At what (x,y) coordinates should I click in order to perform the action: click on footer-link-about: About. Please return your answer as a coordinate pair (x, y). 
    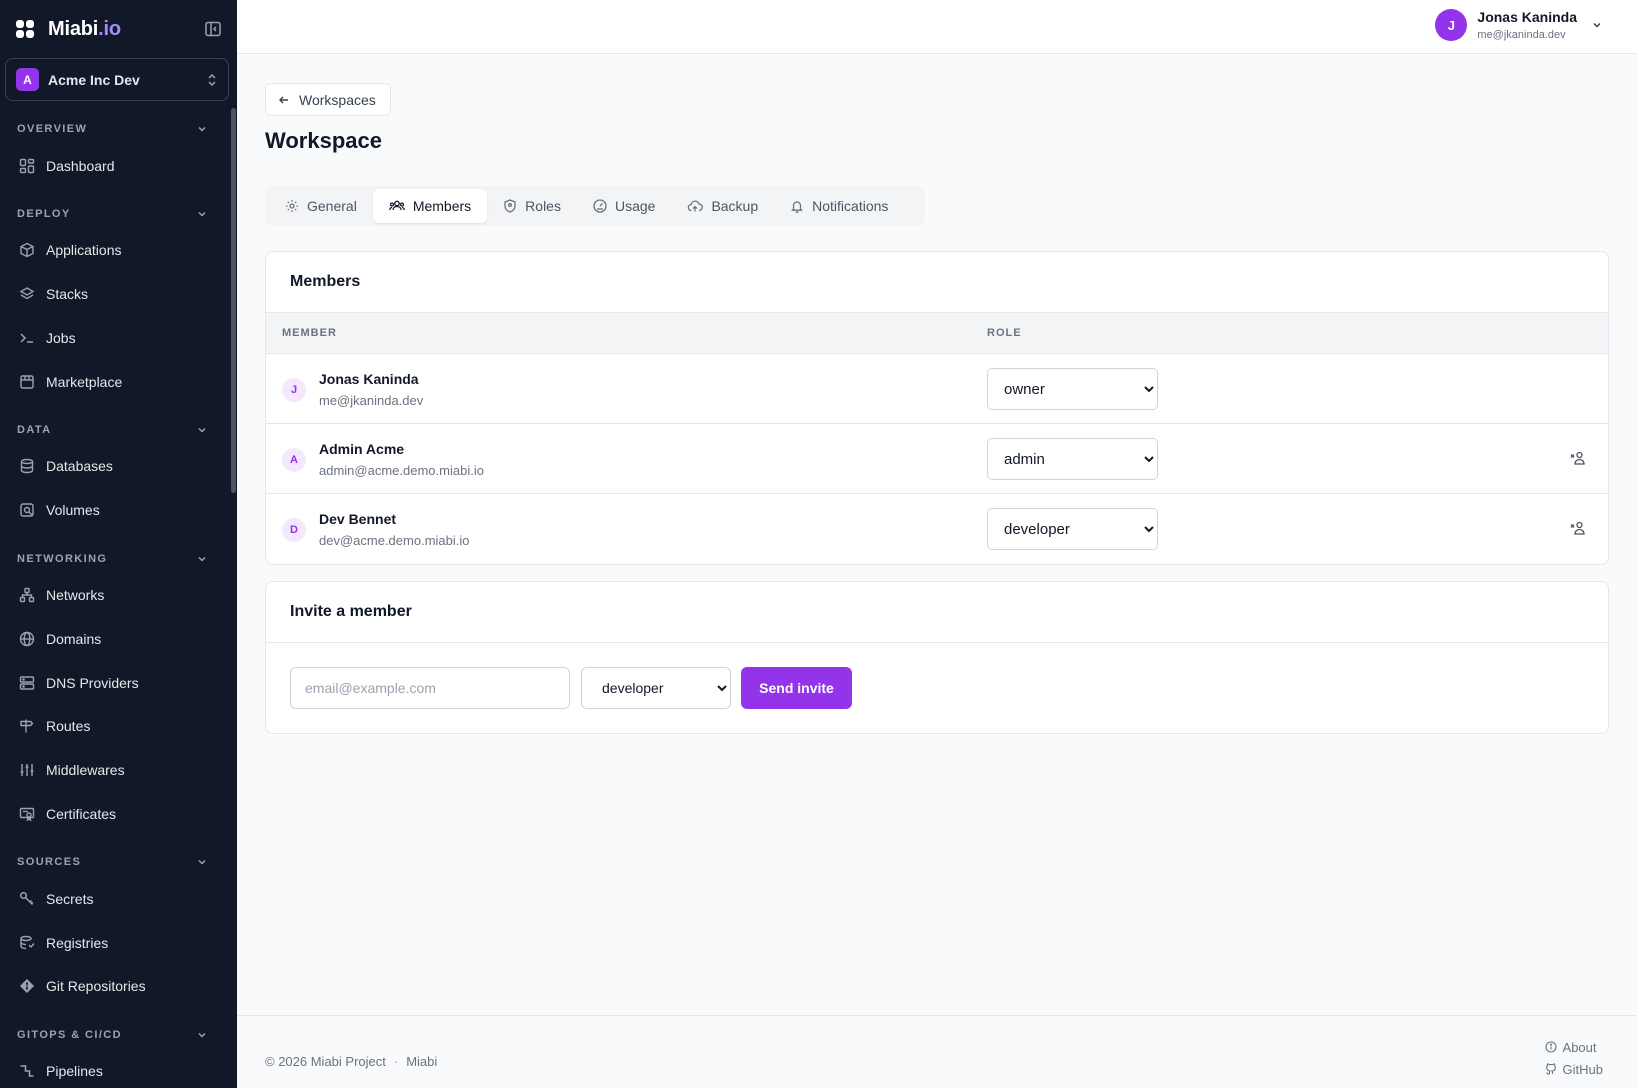
    Looking at the image, I should click on (1573, 1047).